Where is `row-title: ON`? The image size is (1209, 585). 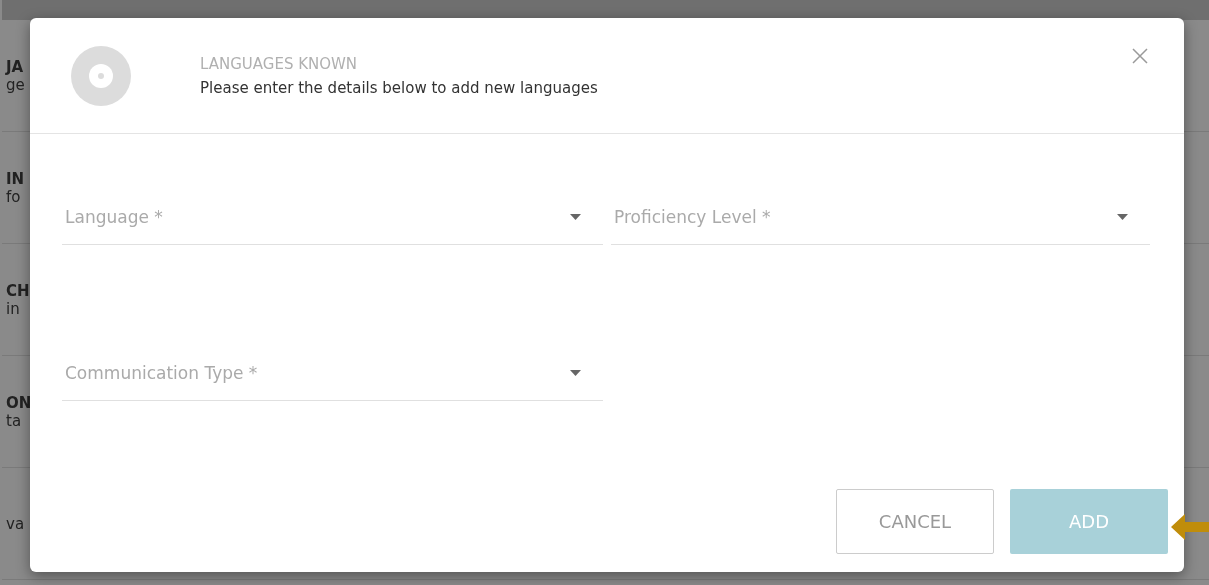
row-title: ON is located at coordinates (19, 402).